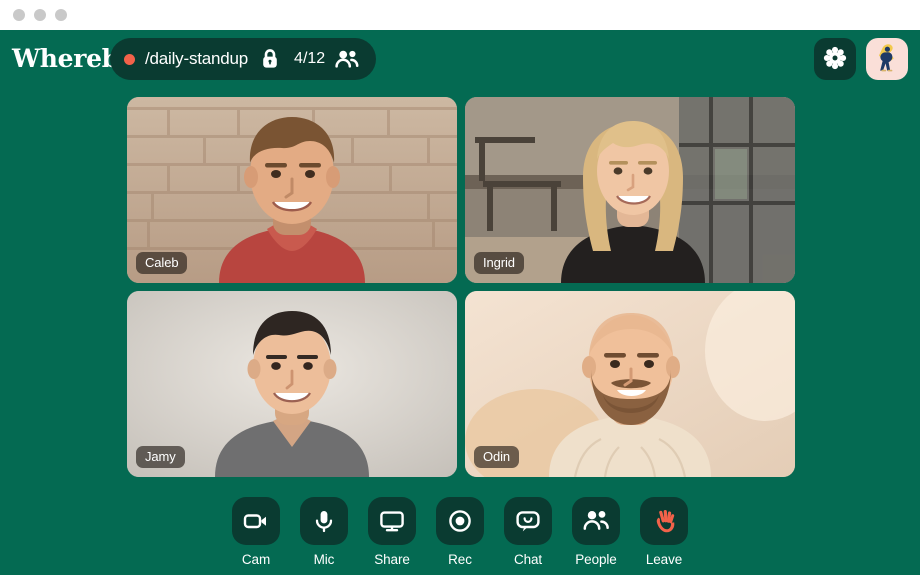  What do you see at coordinates (270, 59) in the screenshot?
I see `lock-icon` at bounding box center [270, 59].